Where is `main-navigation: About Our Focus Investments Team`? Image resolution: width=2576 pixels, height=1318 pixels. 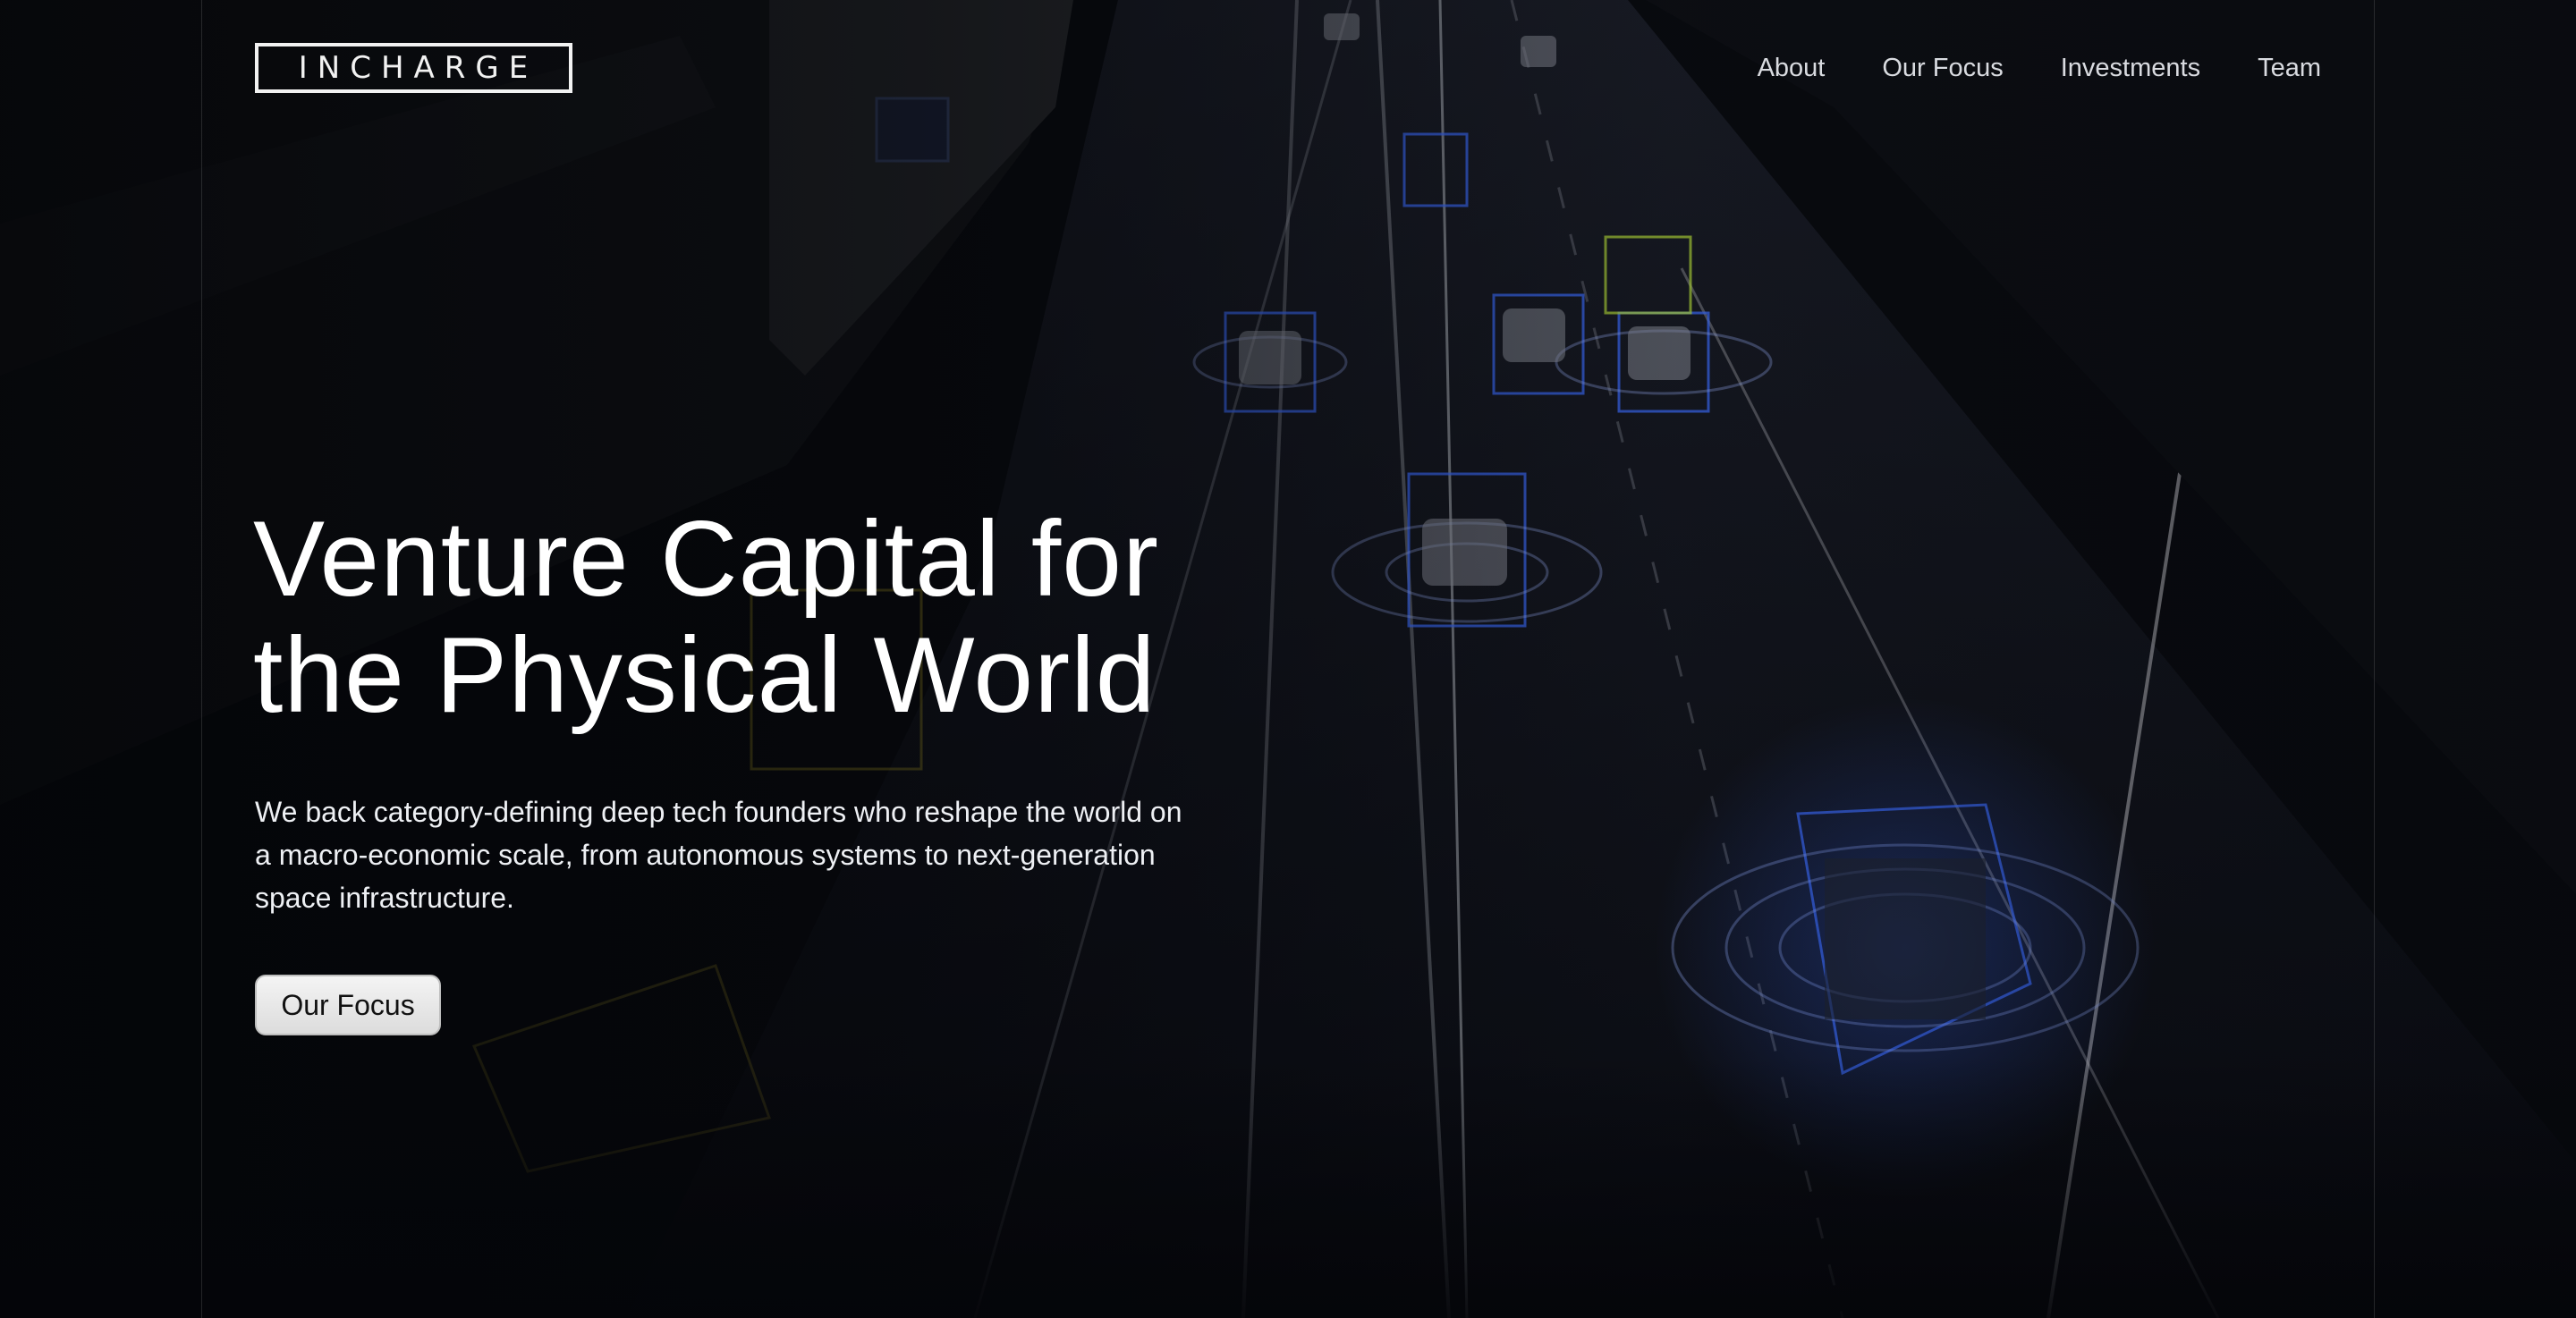 main-navigation: About Our Focus Investments Team is located at coordinates (2039, 68).